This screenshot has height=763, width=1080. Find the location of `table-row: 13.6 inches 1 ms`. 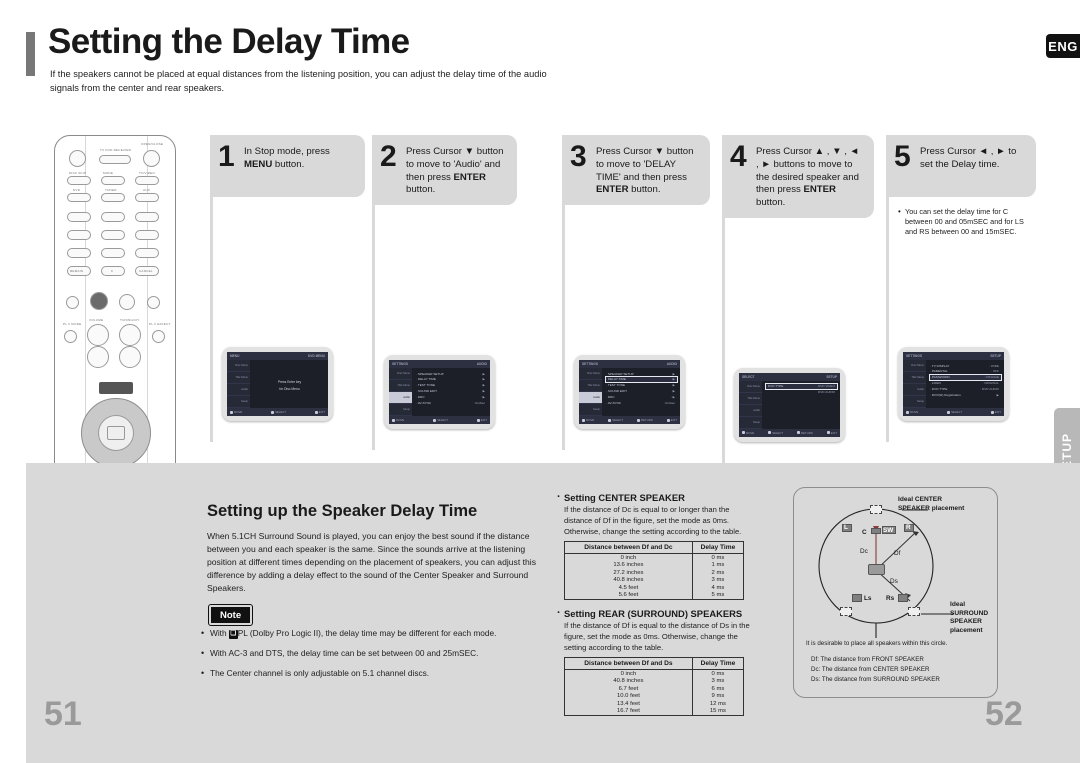

table-row: 13.6 inches 1 ms is located at coordinates (654, 565).